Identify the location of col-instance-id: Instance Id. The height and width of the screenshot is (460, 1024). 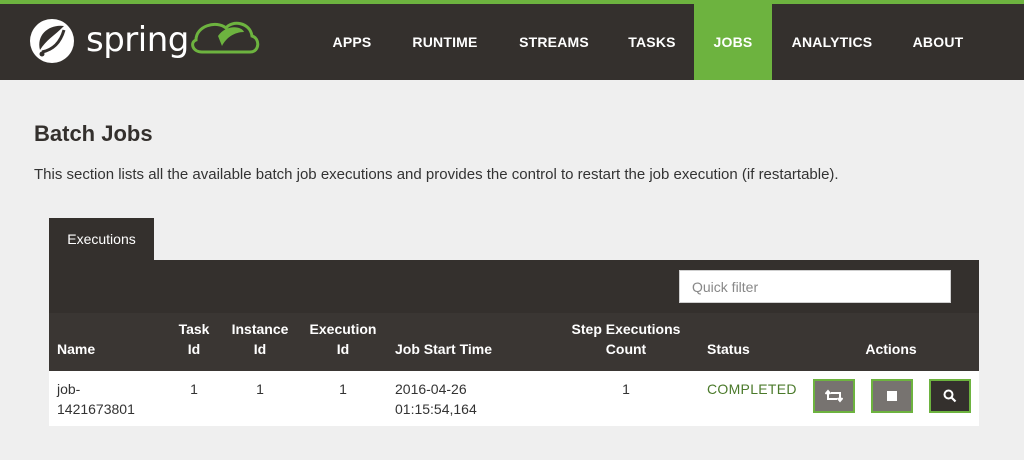
(260, 339).